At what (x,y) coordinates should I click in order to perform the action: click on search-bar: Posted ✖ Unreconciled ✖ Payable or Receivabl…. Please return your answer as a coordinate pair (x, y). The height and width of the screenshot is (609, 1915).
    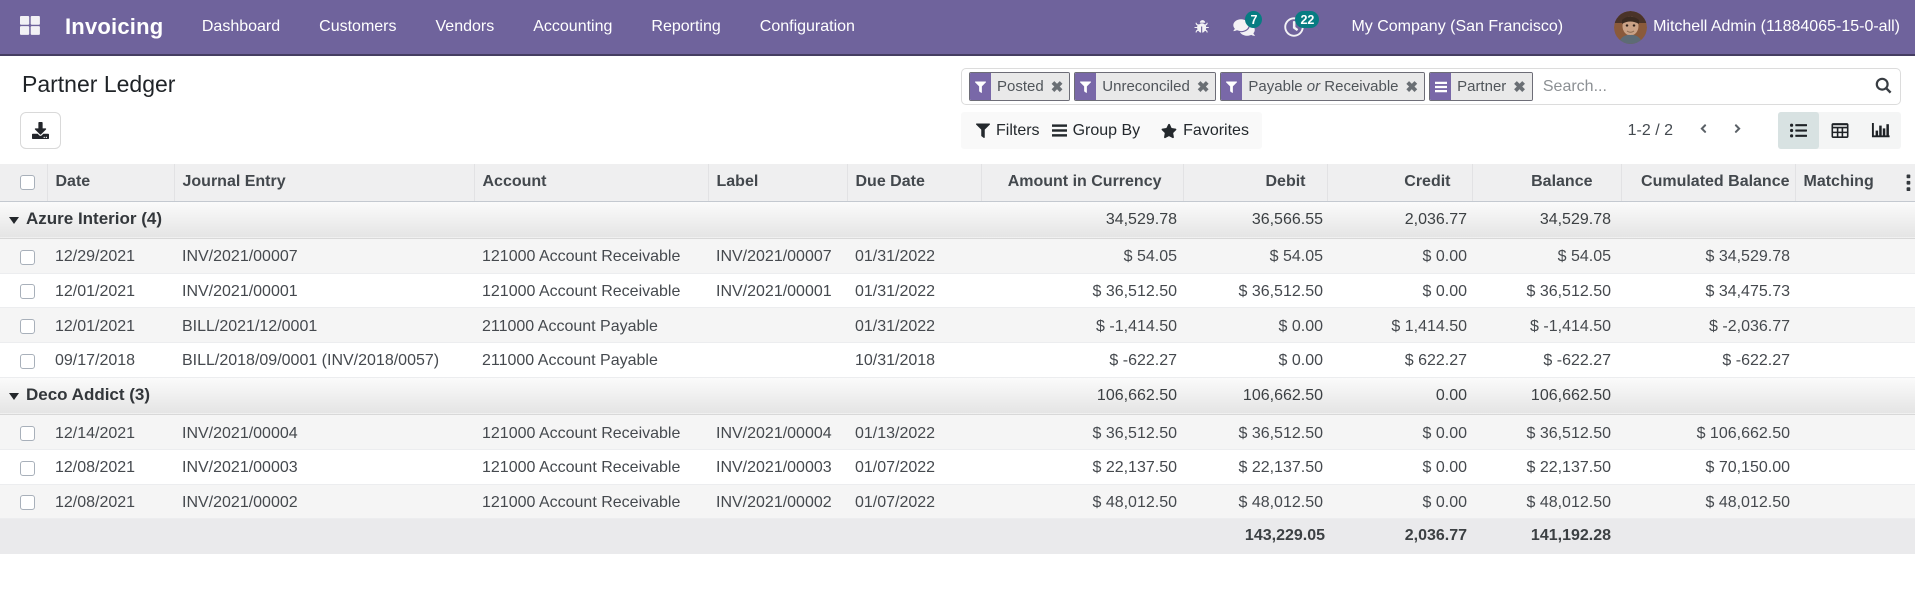
    Looking at the image, I should click on (1431, 86).